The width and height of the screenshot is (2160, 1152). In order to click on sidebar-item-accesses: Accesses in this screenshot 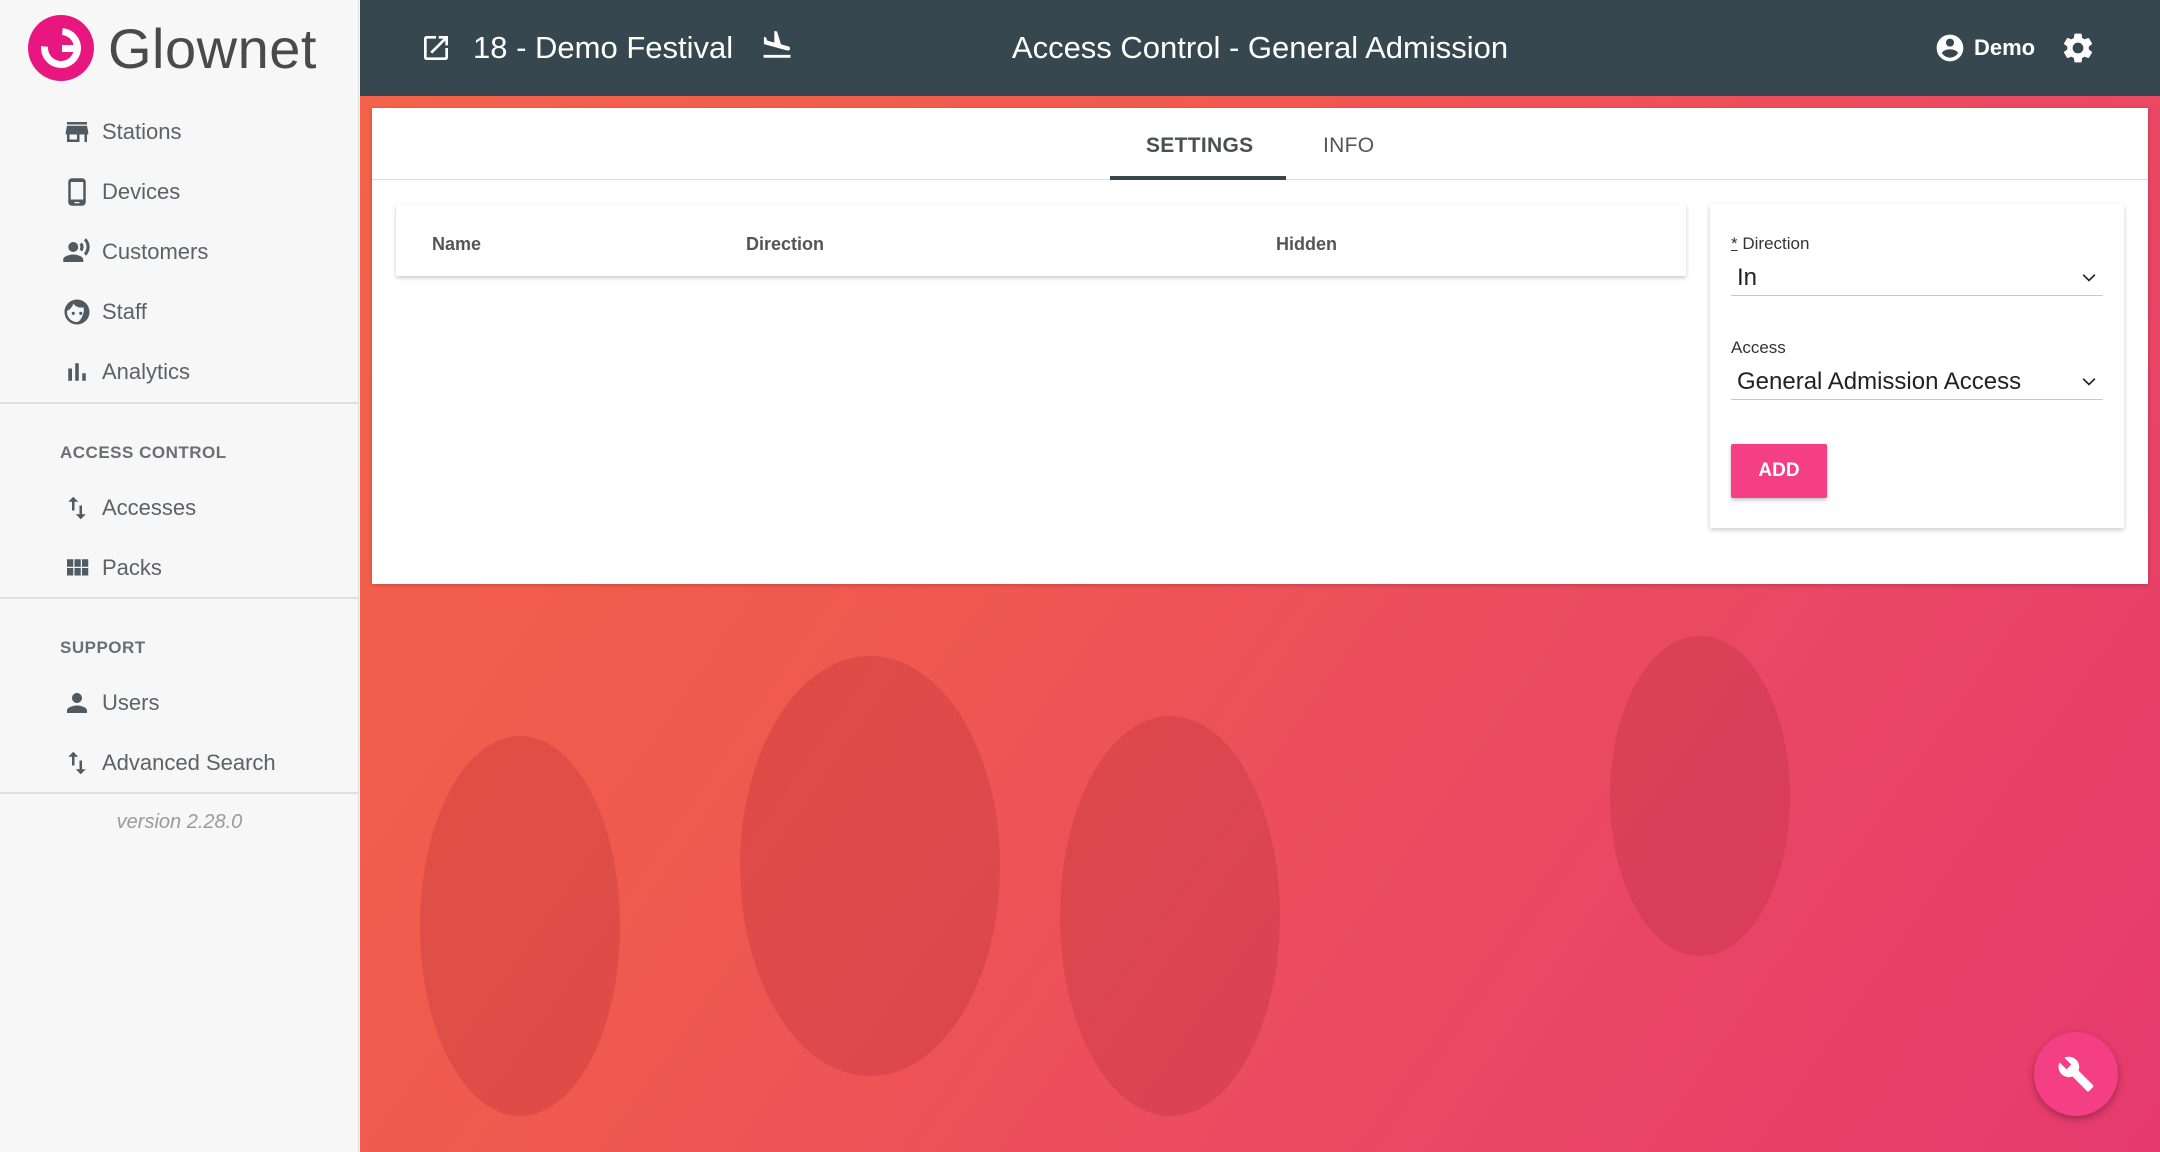, I will do `click(128, 508)`.